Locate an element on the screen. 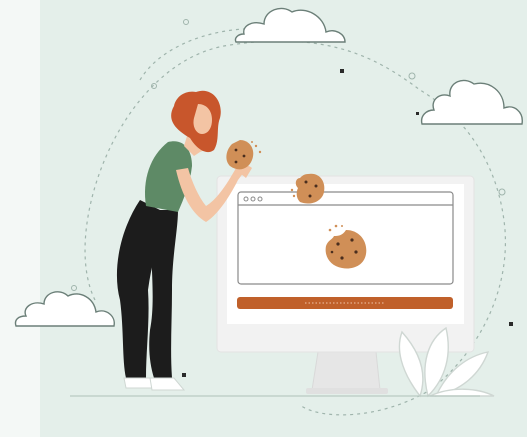  cloud-right-icon is located at coordinates (471, 102).